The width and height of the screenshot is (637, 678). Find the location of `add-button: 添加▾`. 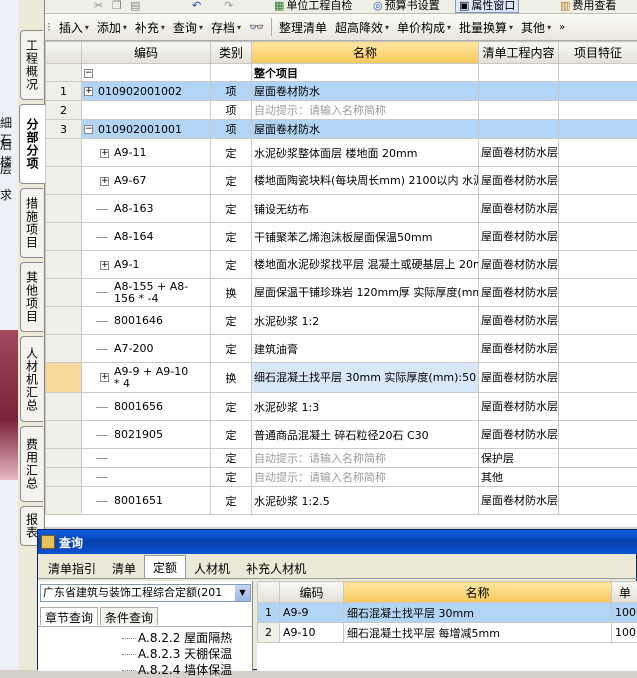

add-button: 添加▾ is located at coordinates (112, 27).